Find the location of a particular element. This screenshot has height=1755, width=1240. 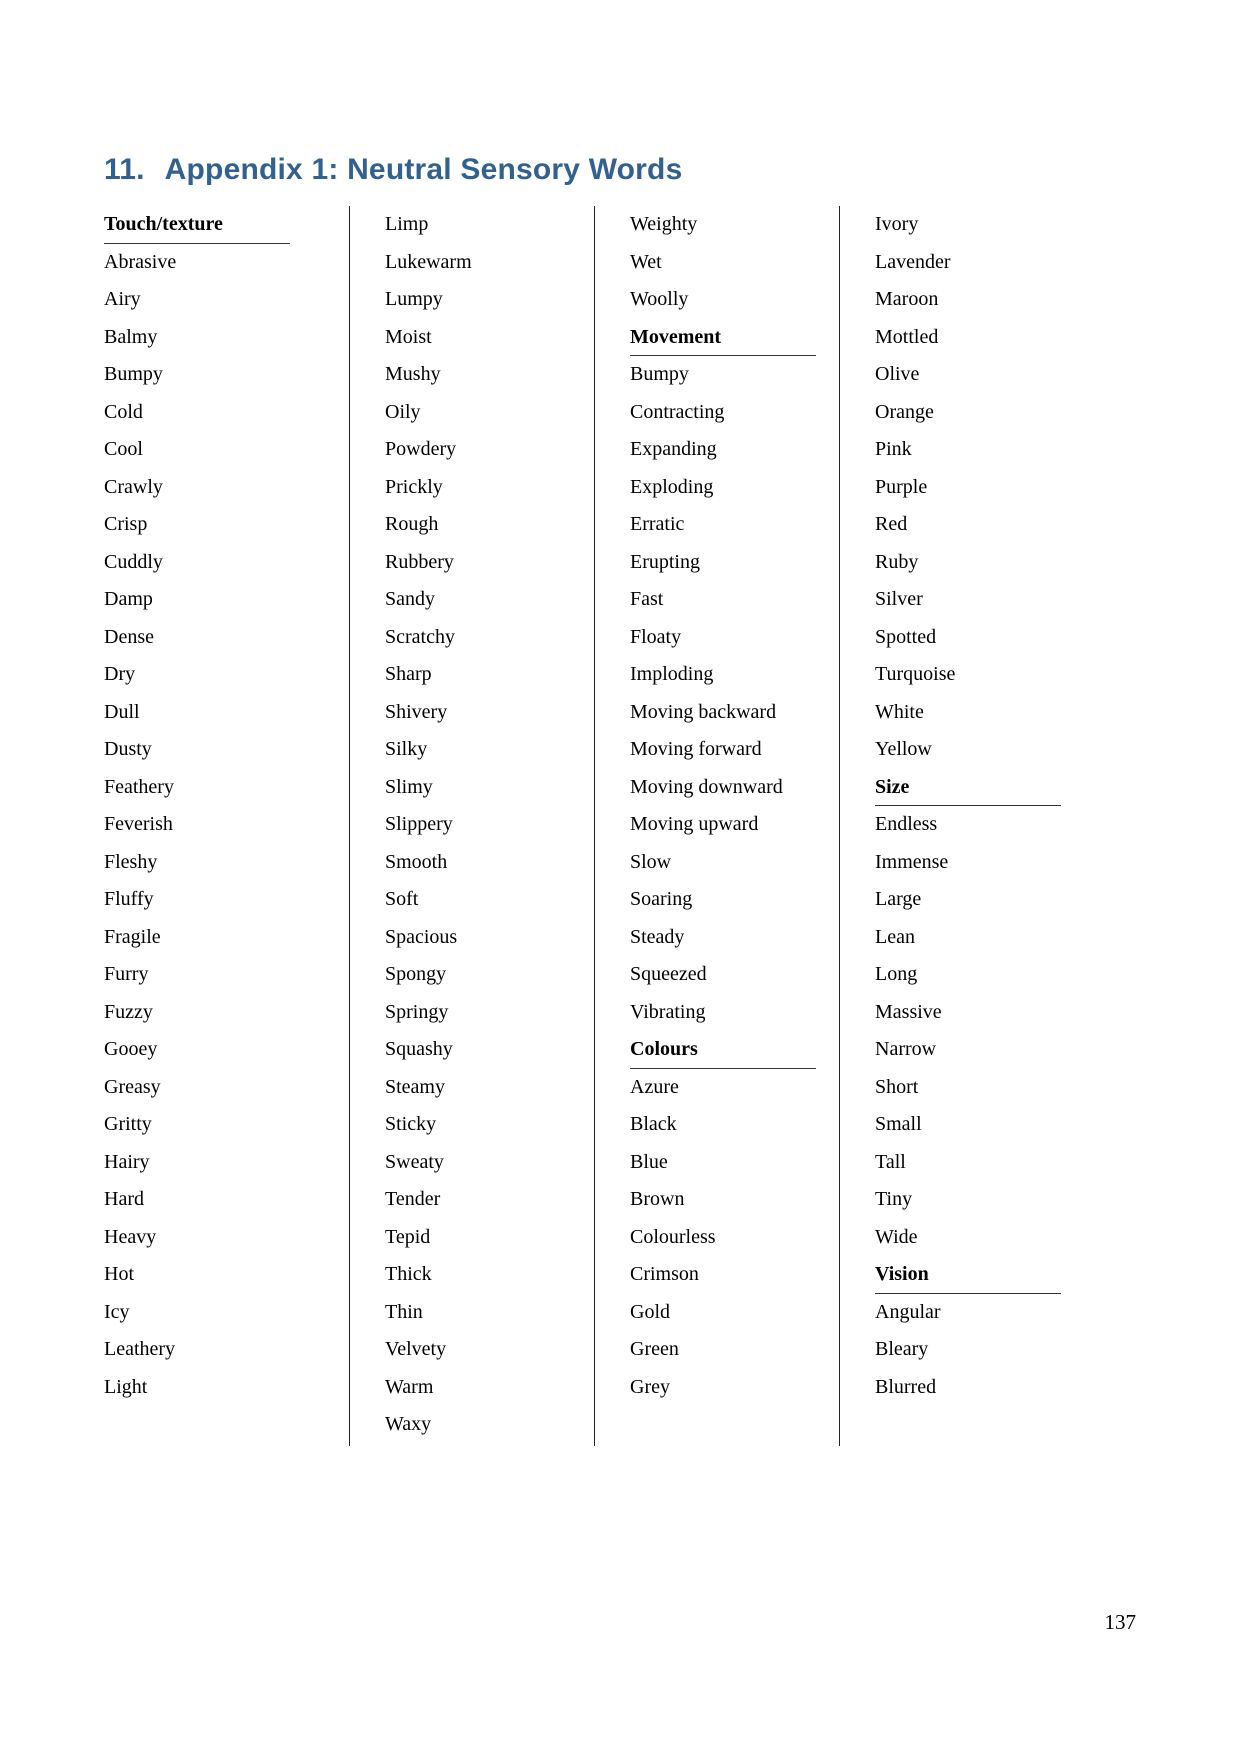

sensory-word: Oily is located at coordinates (403, 411).